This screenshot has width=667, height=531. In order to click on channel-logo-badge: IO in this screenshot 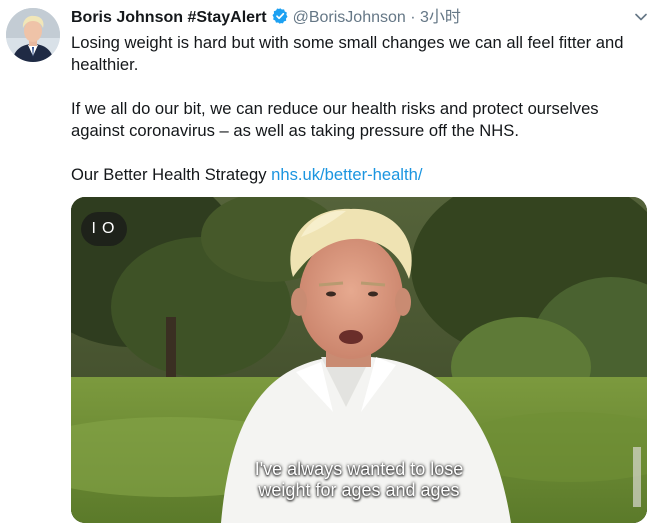, I will do `click(104, 229)`.